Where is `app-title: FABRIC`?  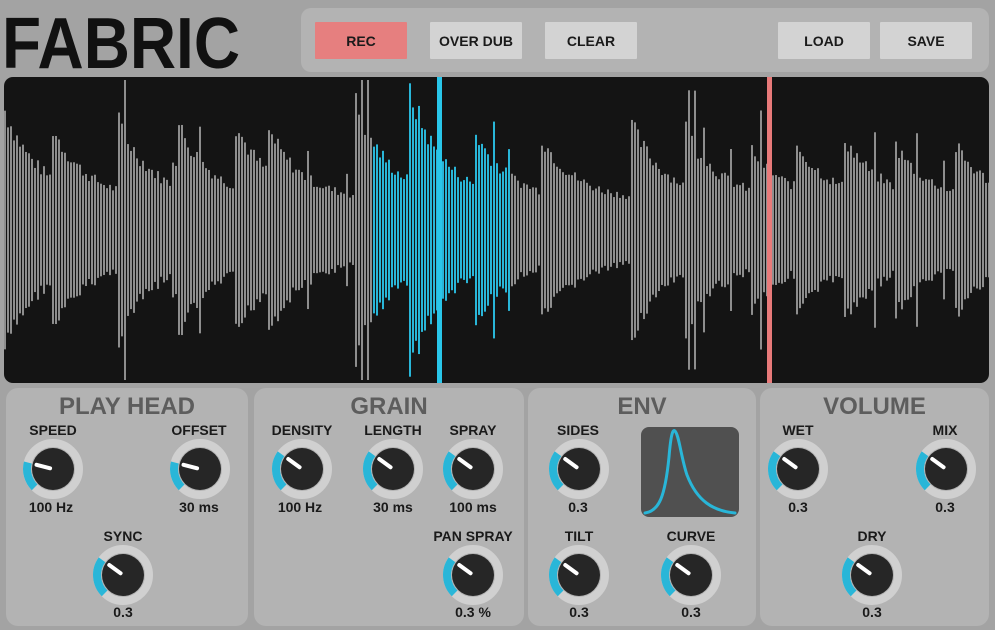 app-title: FABRIC is located at coordinates (121, 42).